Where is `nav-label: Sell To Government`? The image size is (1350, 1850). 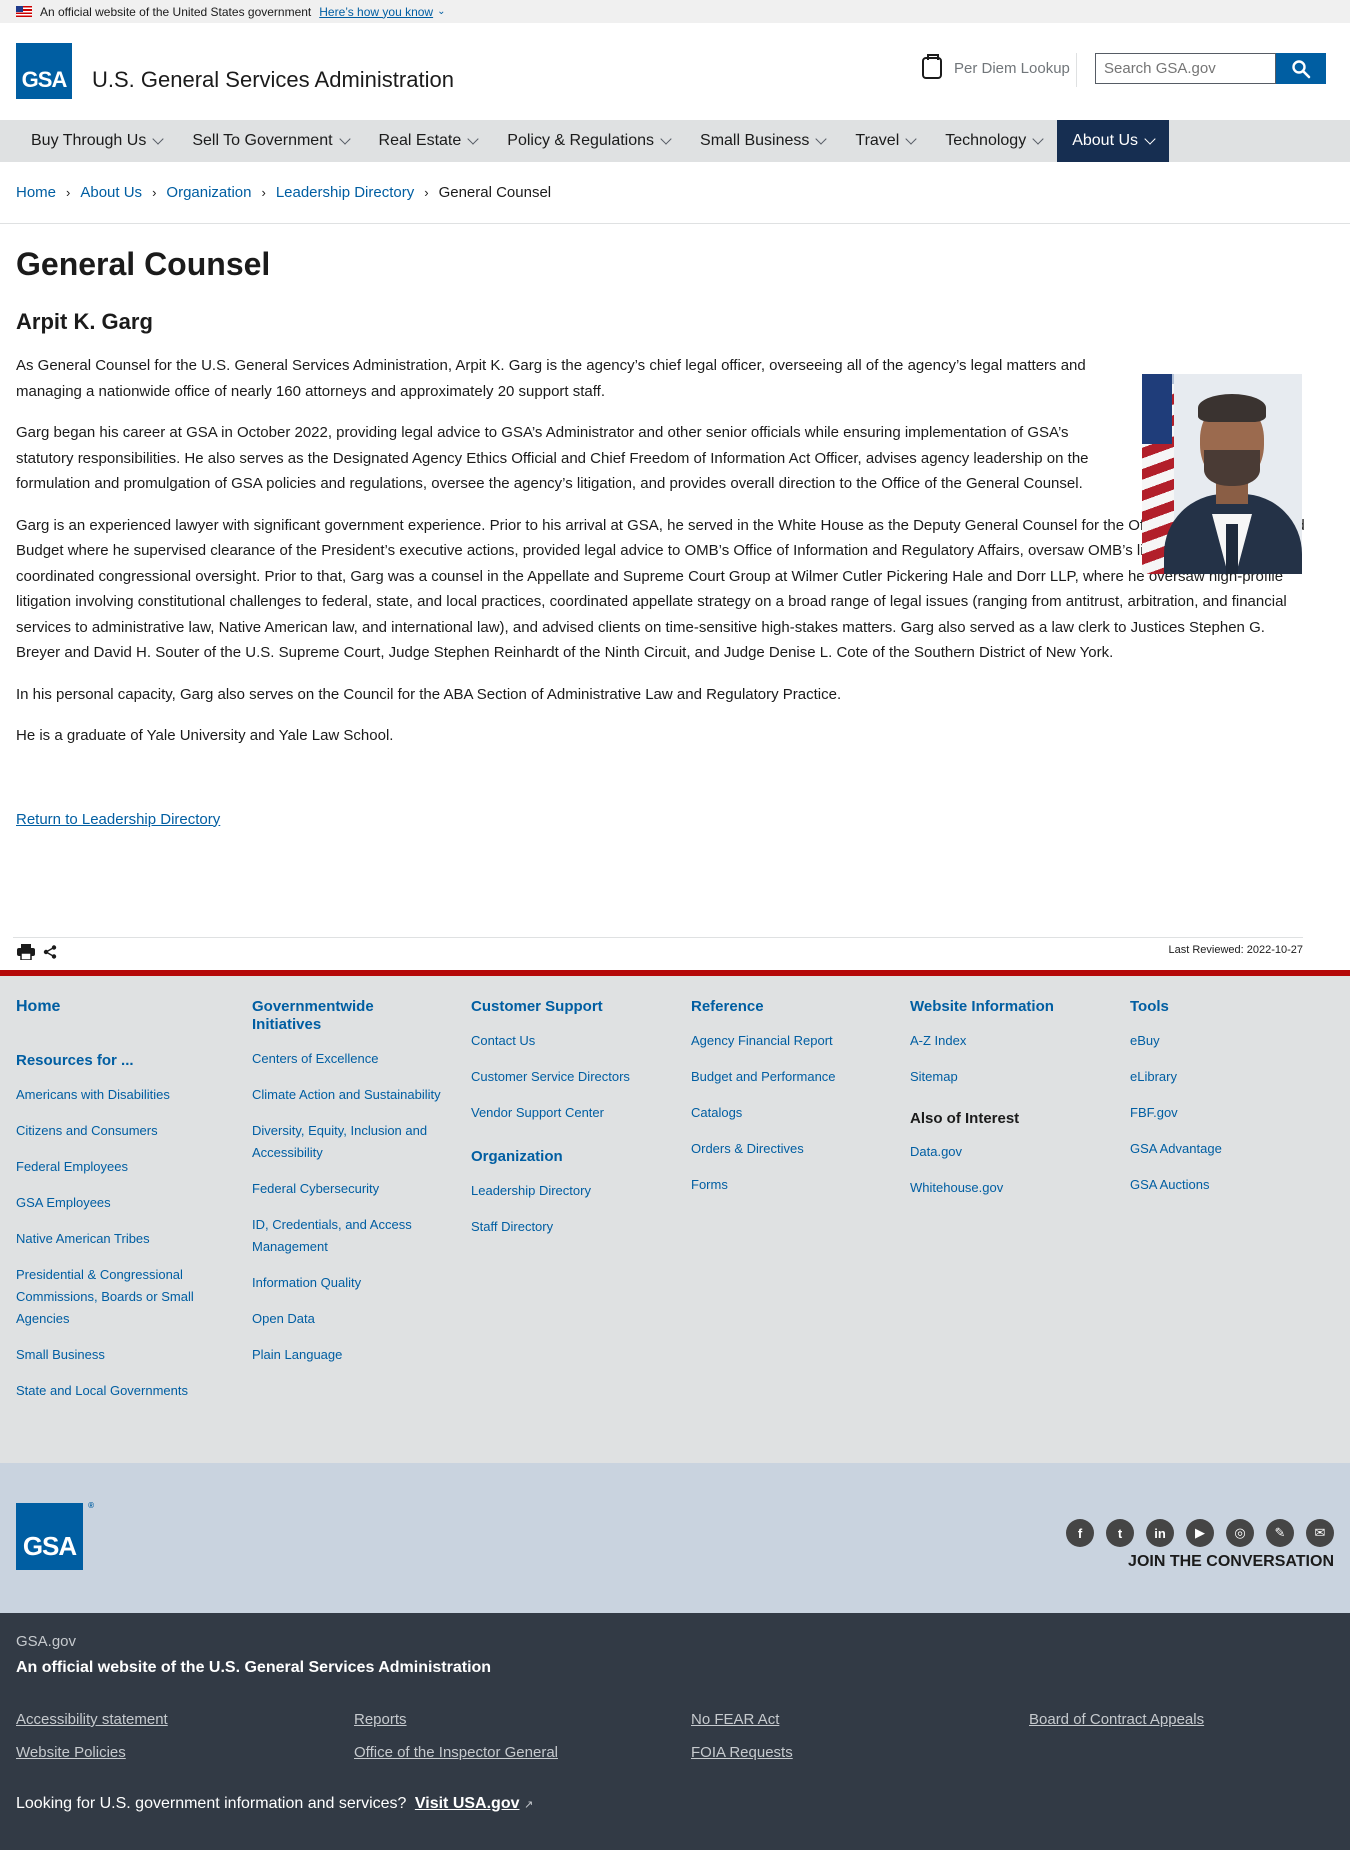
nav-label: Sell To Government is located at coordinates (262, 140).